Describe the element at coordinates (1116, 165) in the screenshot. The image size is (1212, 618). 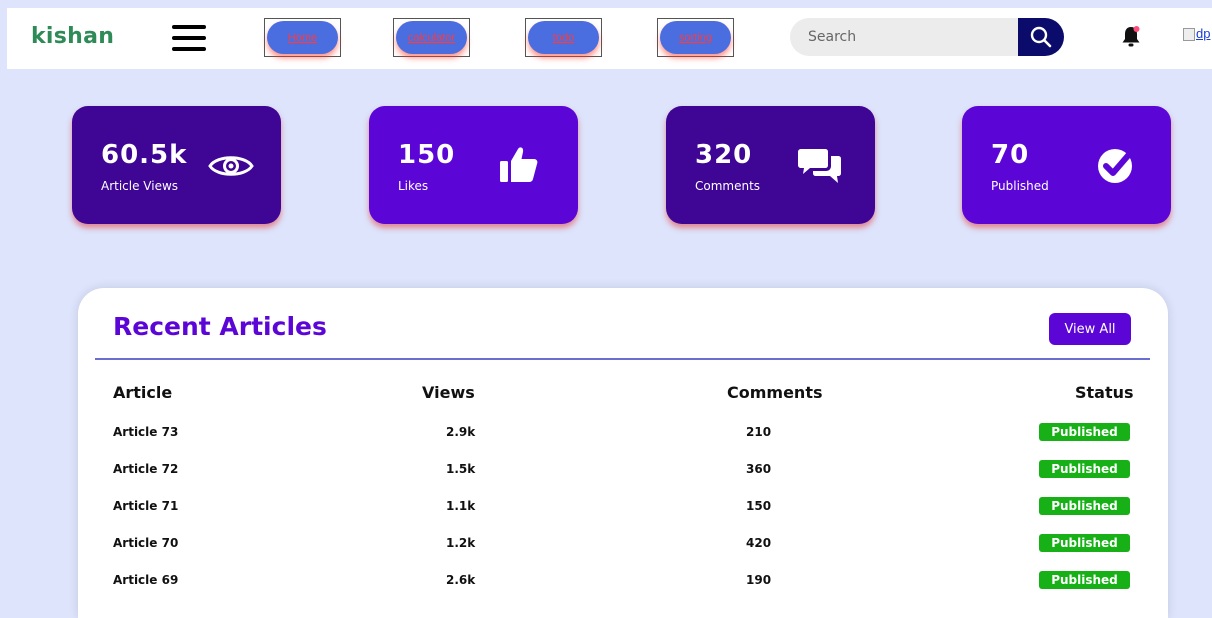
I see `check-circle-icon` at that location.